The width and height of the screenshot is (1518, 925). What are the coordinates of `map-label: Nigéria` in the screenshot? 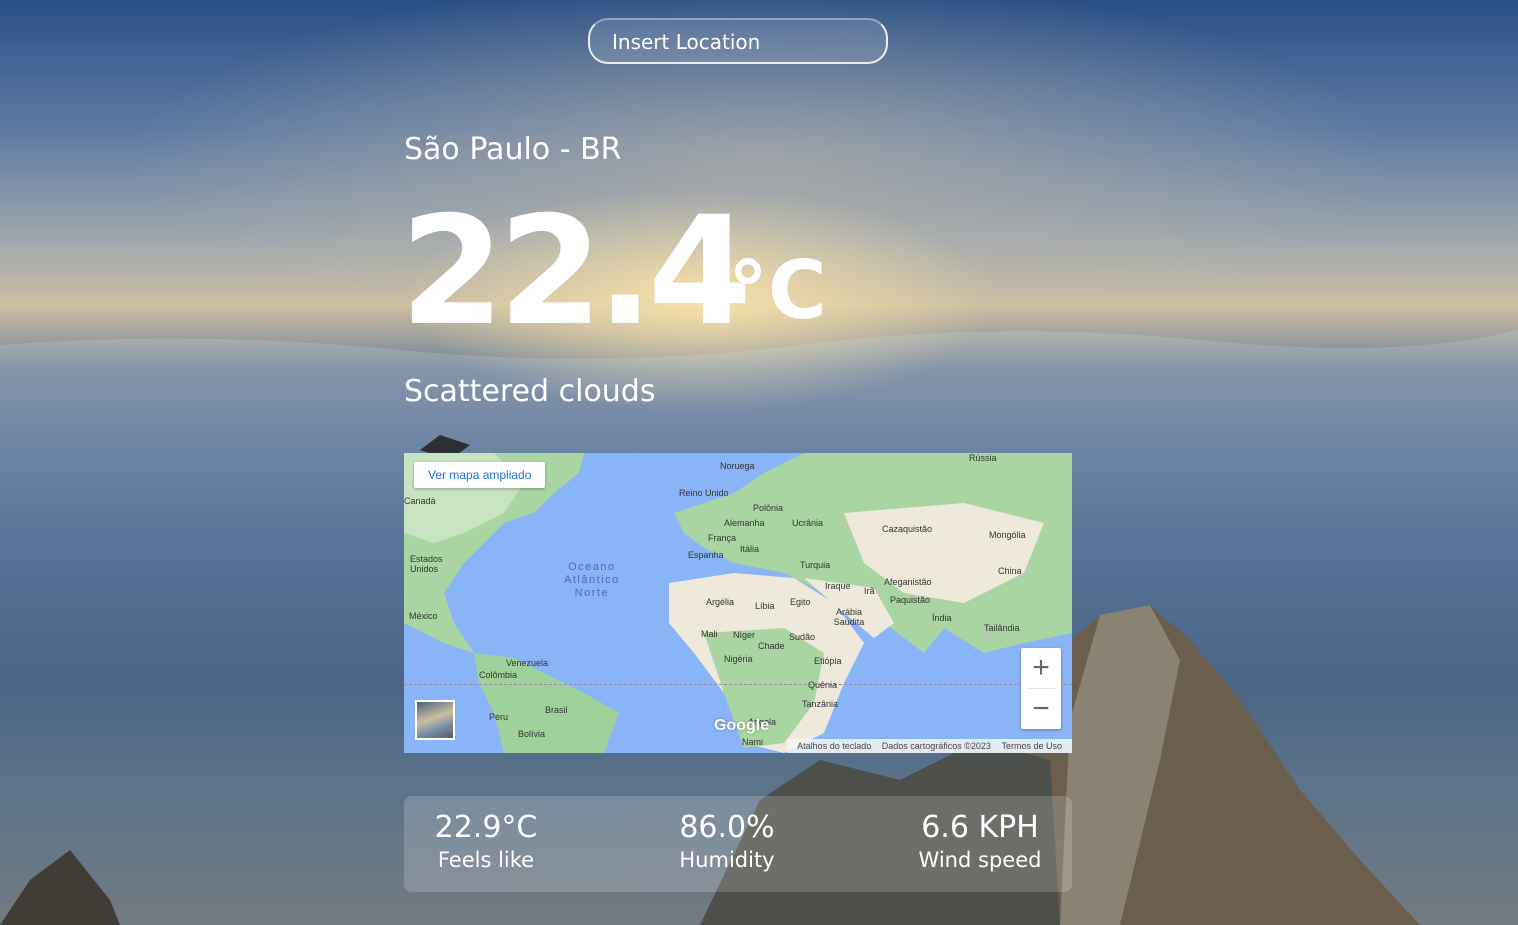 It's located at (738, 659).